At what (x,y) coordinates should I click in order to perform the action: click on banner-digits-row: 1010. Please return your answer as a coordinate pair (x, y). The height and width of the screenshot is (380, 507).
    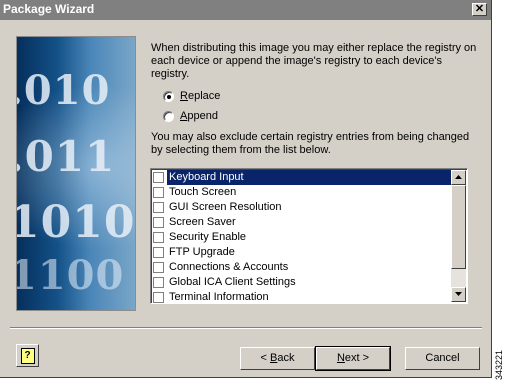
    Looking at the image, I should click on (76, 222).